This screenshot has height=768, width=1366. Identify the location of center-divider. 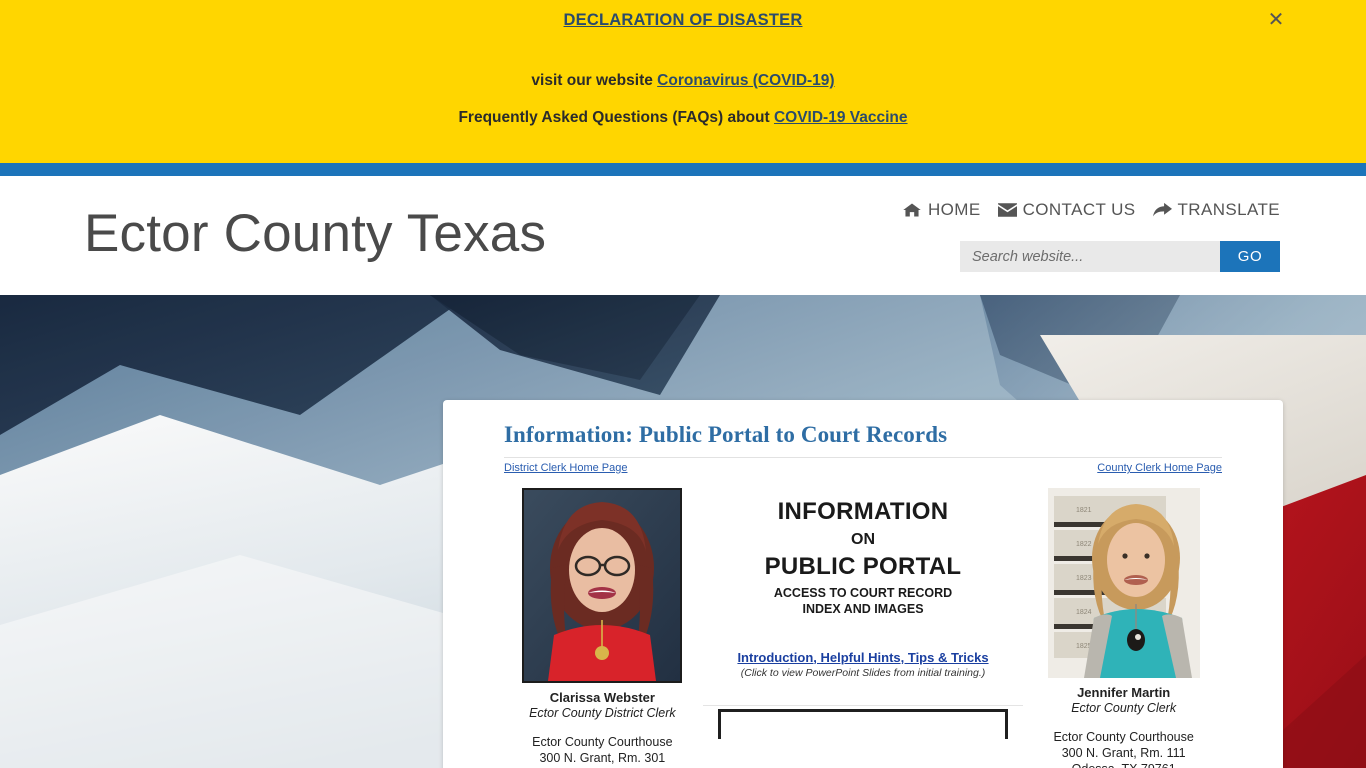
(863, 705).